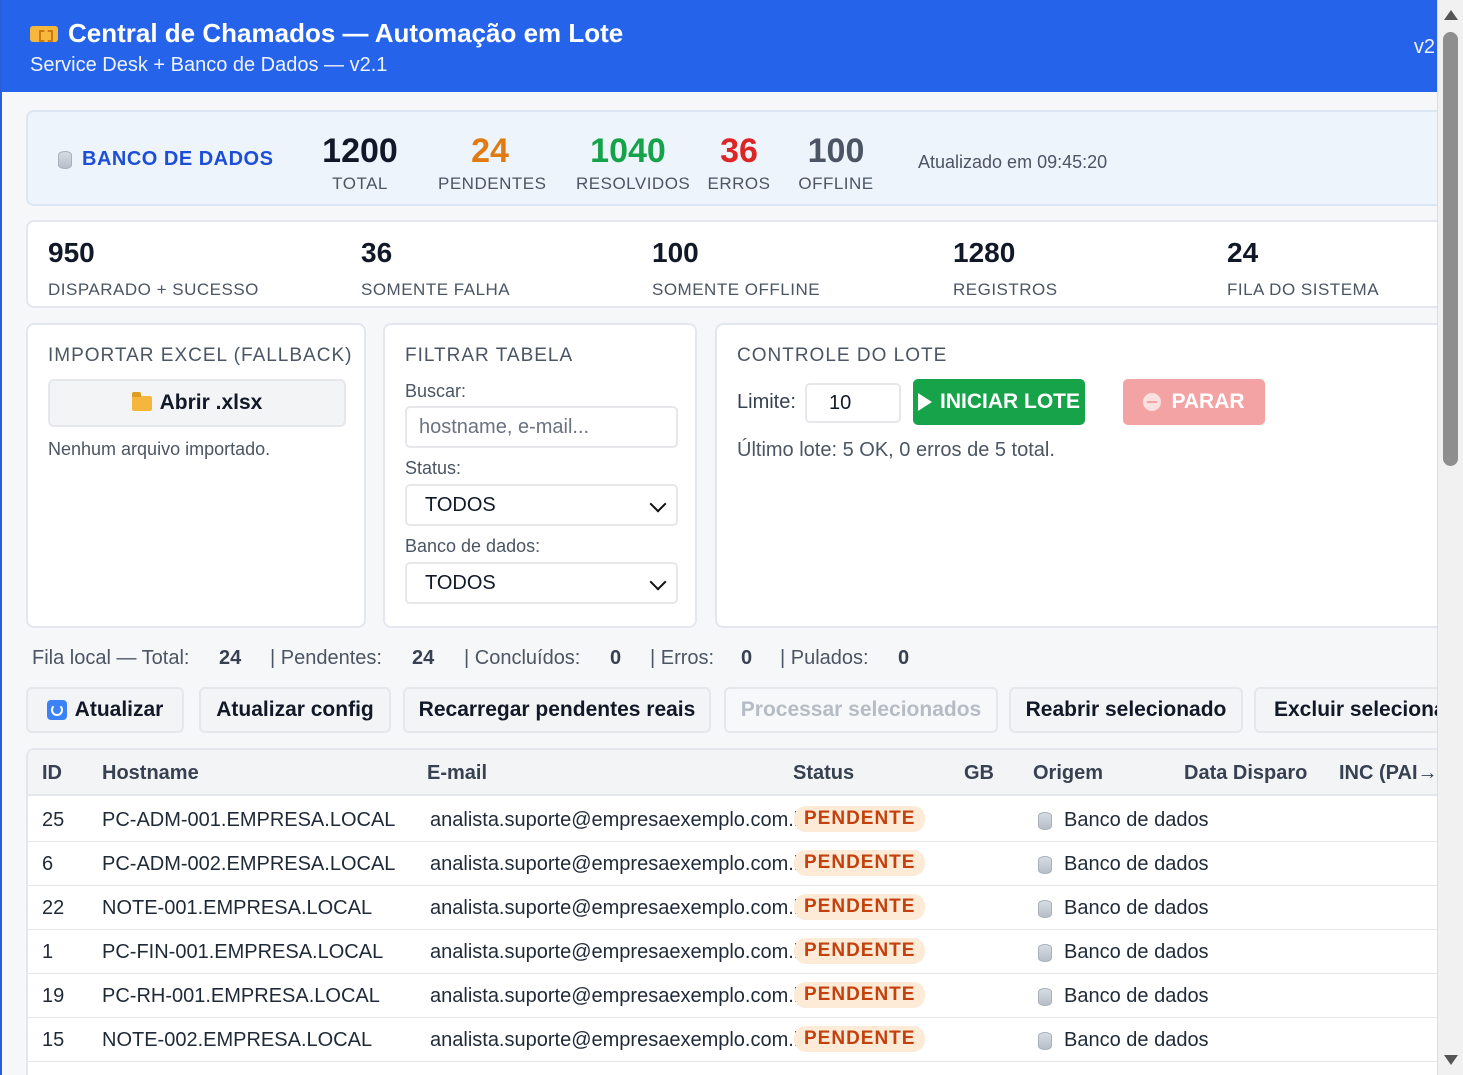 The height and width of the screenshot is (1075, 1463). What do you see at coordinates (1245, 773) in the screenshot?
I see `col-dispatch-date: Data Disparo` at bounding box center [1245, 773].